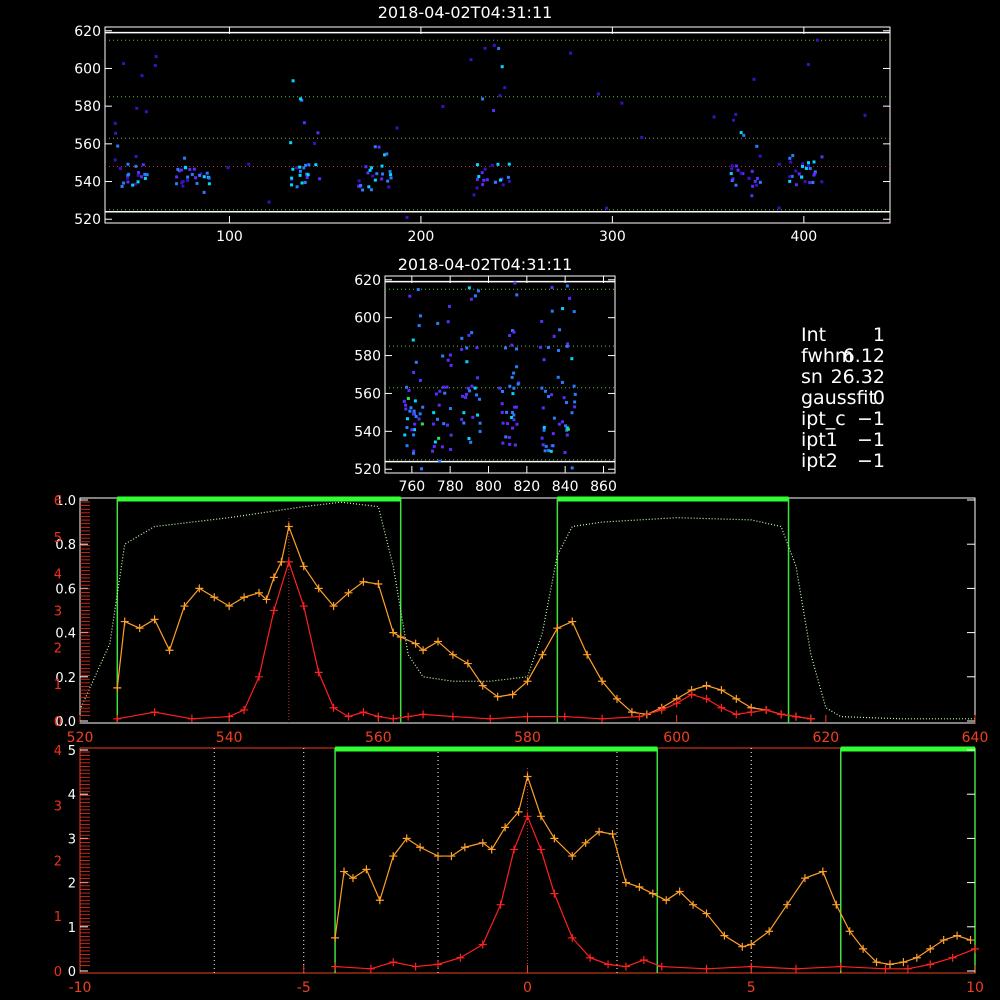 The image size is (1000, 1000). I want to click on x-tick-label: 800, so click(488, 487).